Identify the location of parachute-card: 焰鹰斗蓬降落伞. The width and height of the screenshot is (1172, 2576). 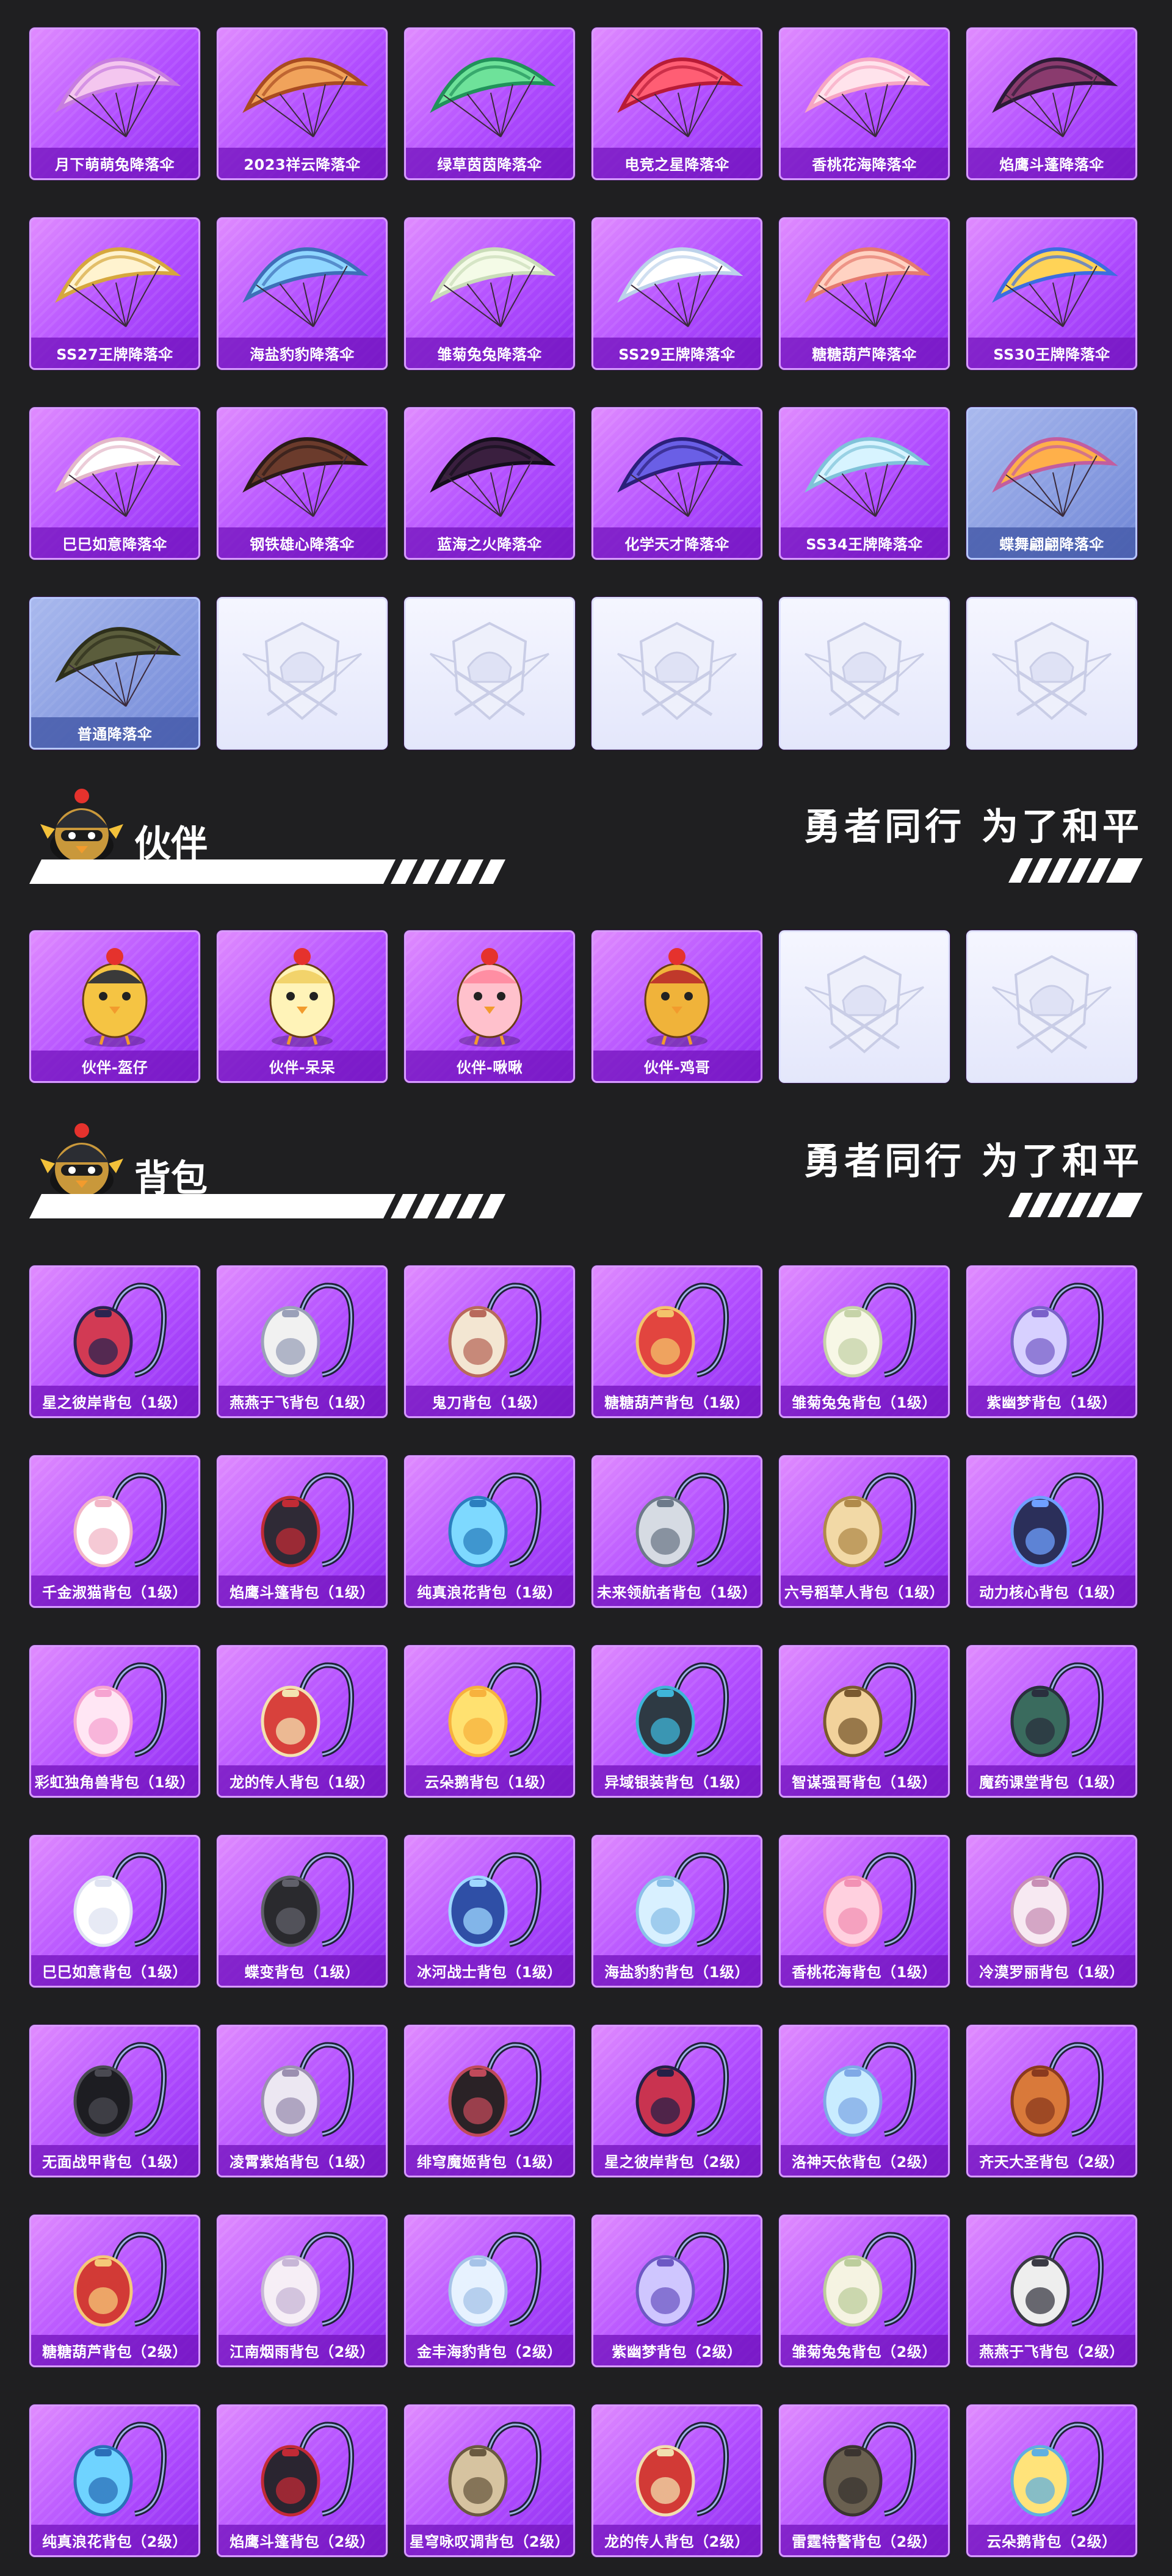
(1051, 103).